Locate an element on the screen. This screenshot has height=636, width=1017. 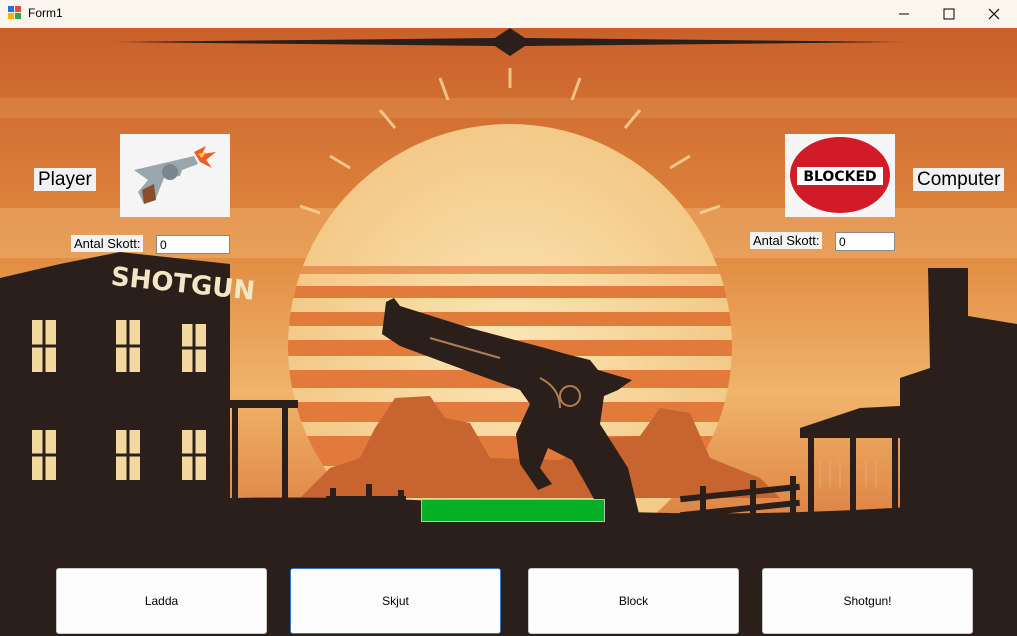
maximize-icon is located at coordinates (949, 14).